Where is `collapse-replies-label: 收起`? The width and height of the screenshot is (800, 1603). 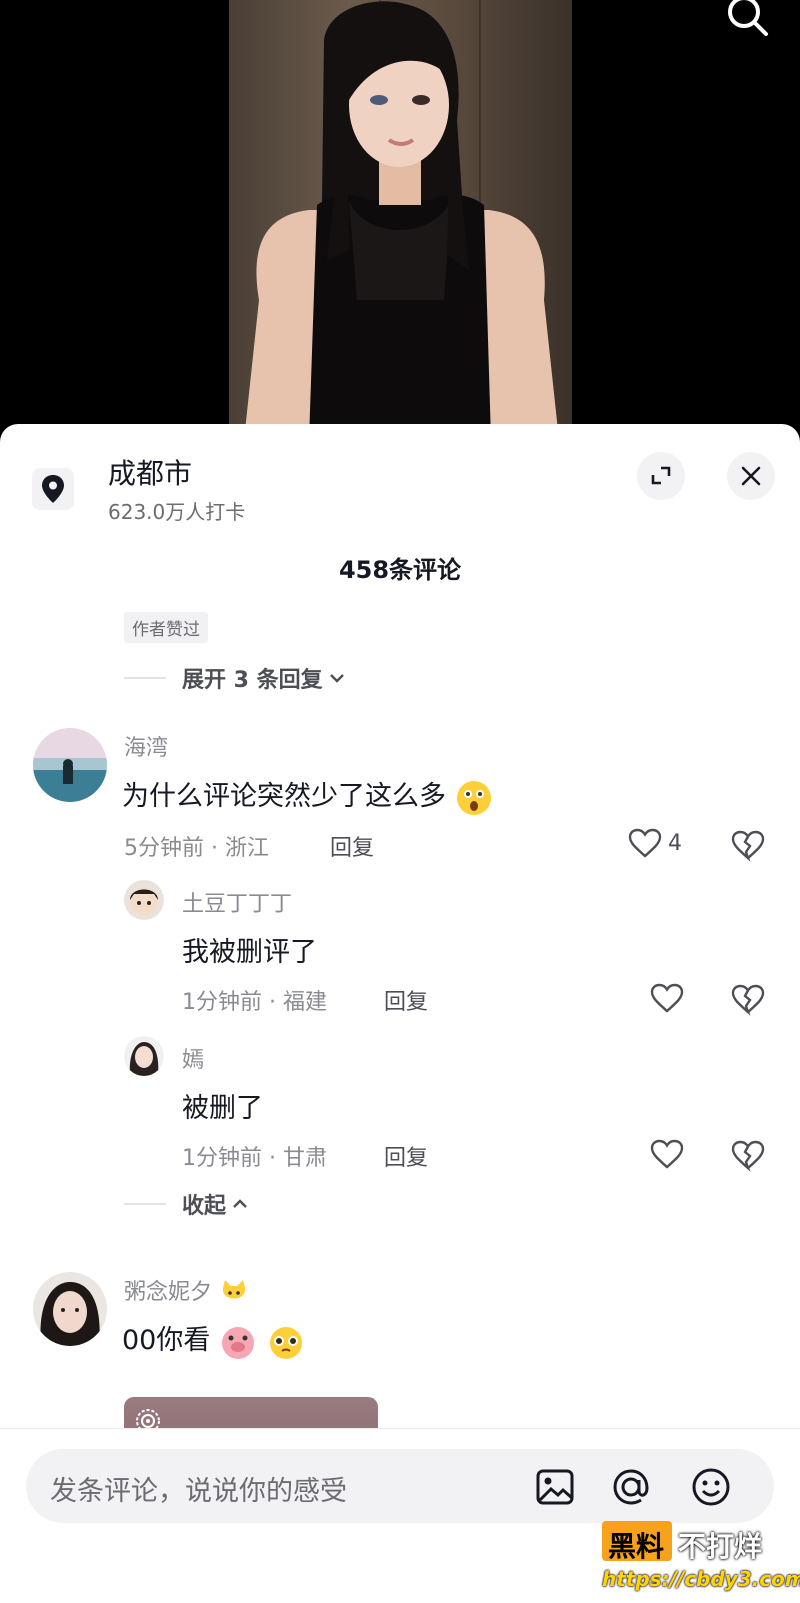
collapse-replies-label: 收起 is located at coordinates (204, 1206).